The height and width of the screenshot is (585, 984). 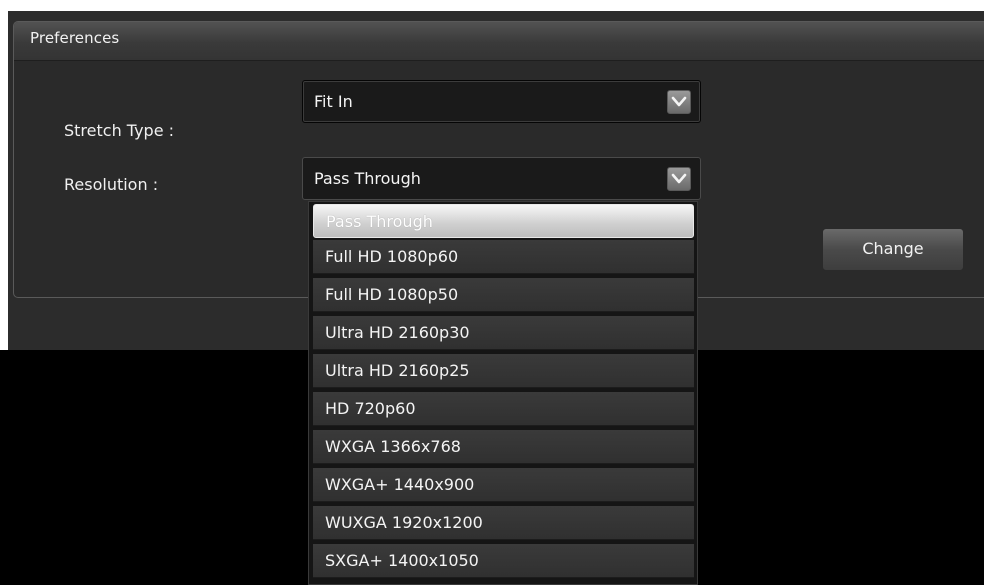 I want to click on dropdown-option: WUXGA 1920x1200, so click(x=503, y=523).